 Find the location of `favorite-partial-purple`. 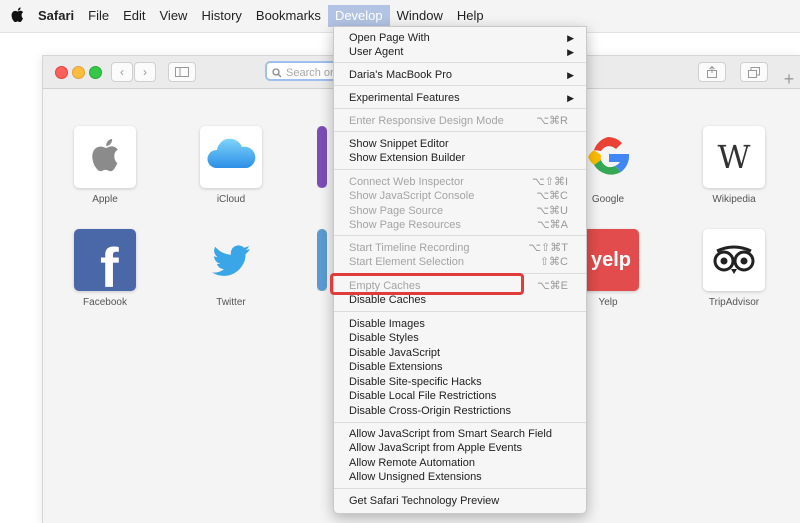

favorite-partial-purple is located at coordinates (322, 157).